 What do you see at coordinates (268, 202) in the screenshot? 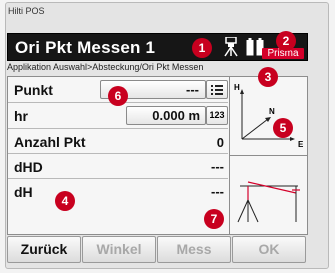
I see `leveling-icon` at bounding box center [268, 202].